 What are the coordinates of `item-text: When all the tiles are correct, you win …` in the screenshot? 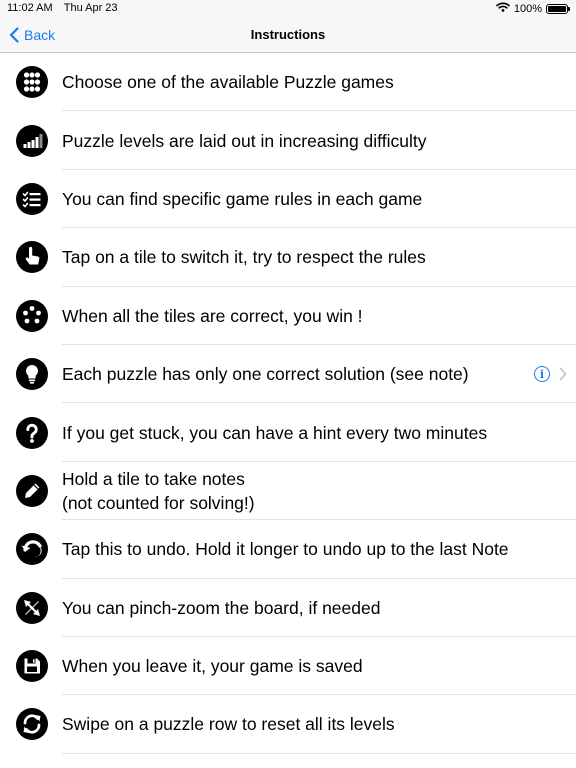 It's located at (212, 315).